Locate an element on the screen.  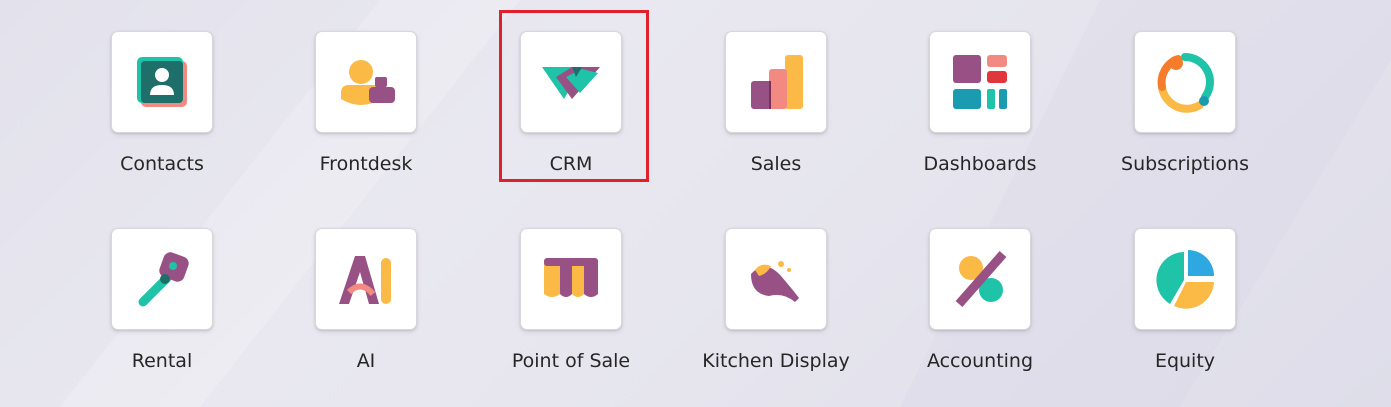
app-subscriptions: Subscriptions is located at coordinates (1185, 116).